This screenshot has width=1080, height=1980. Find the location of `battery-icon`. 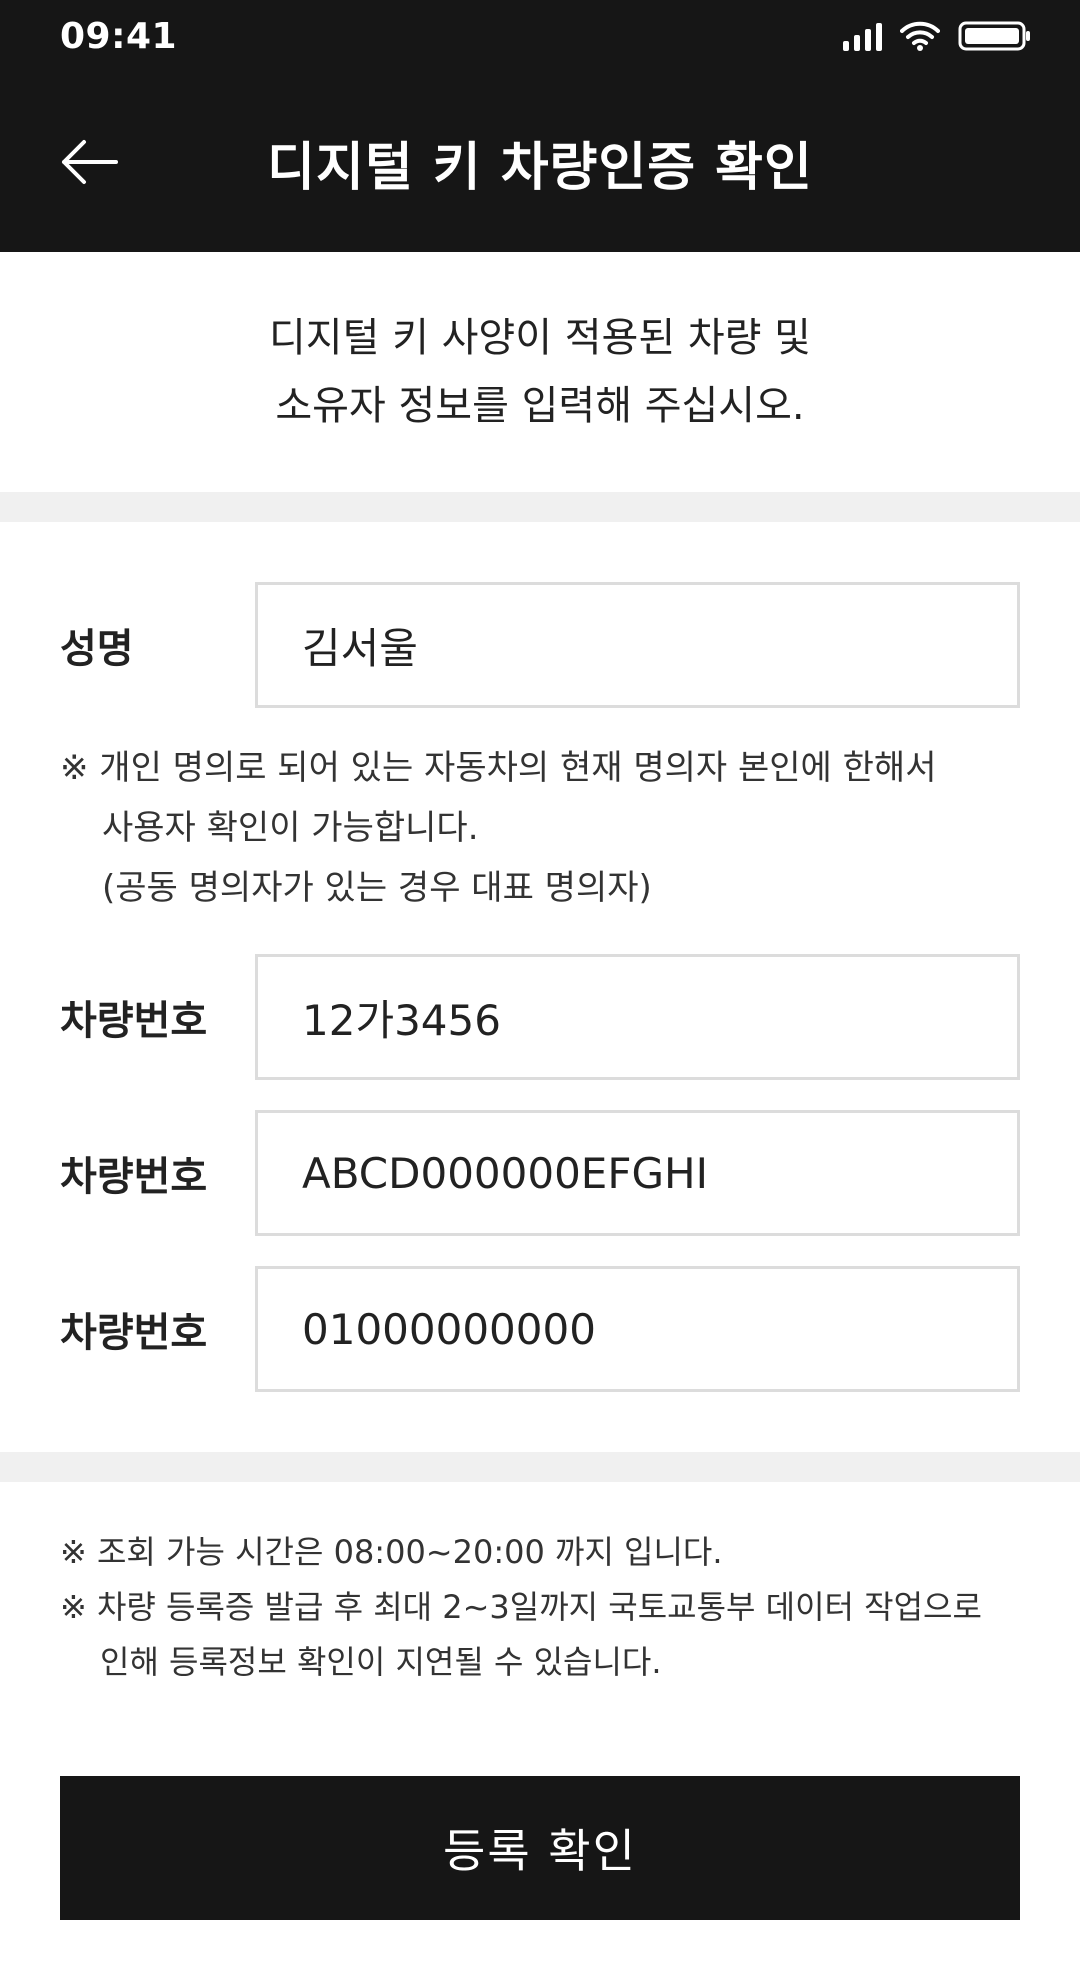

battery-icon is located at coordinates (995, 36).